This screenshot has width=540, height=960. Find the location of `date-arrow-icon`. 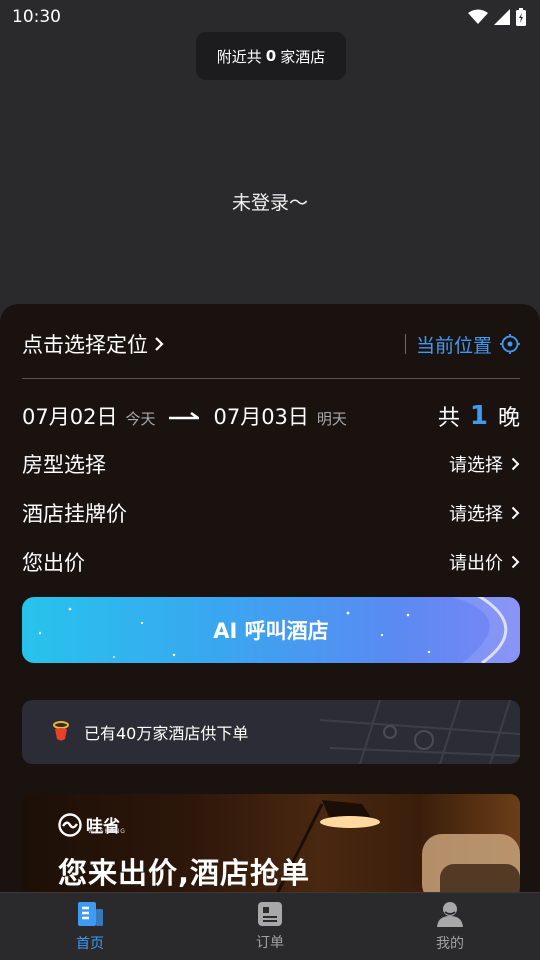

date-arrow-icon is located at coordinates (184, 415).